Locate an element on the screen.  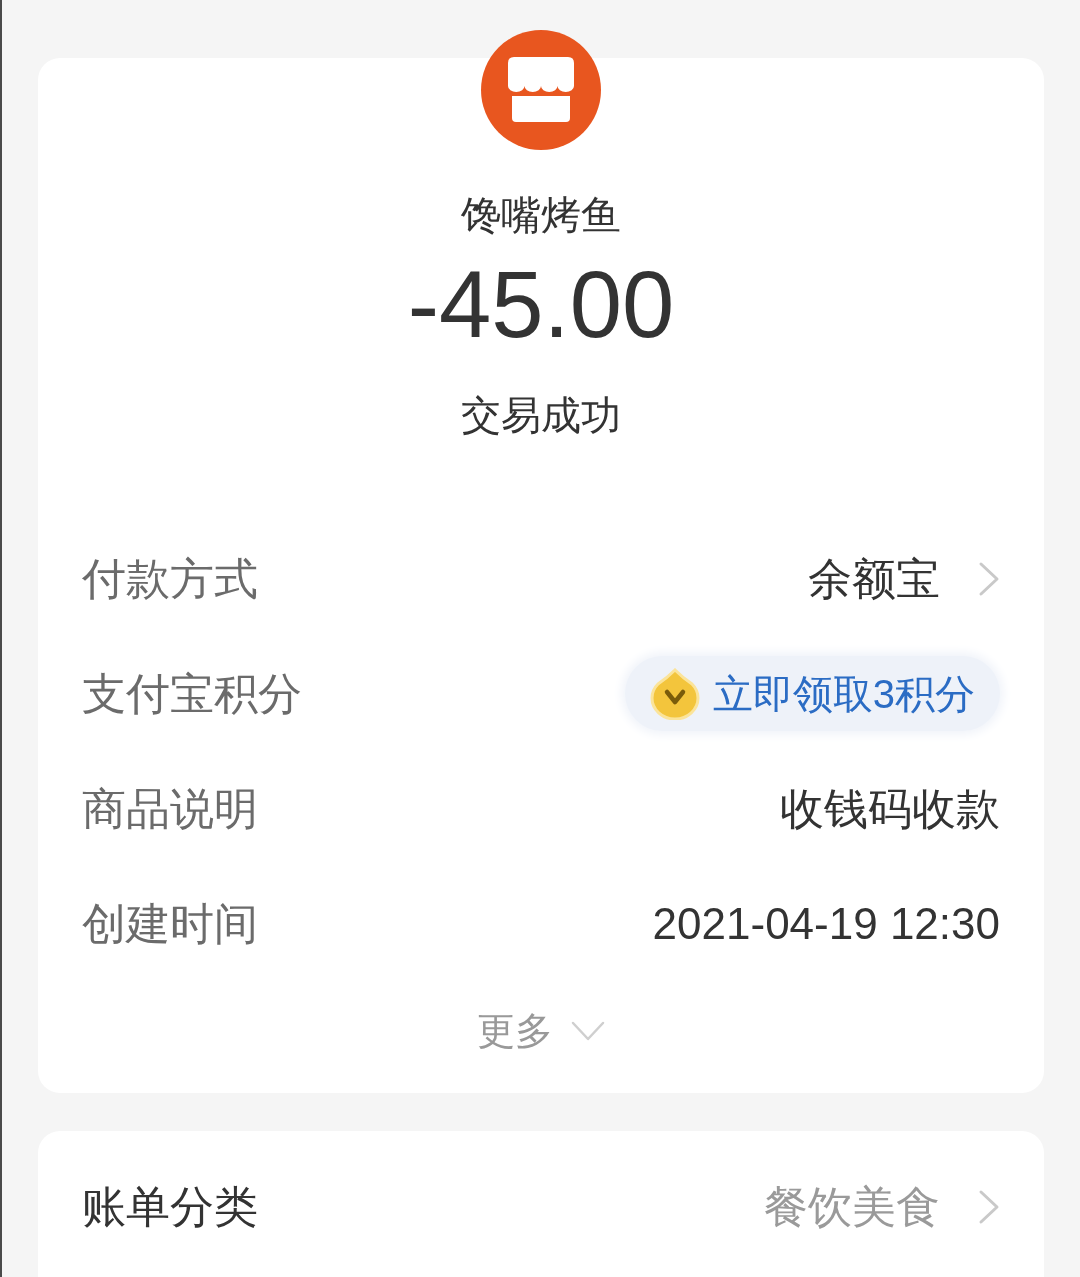
field-label: 付款方式 is located at coordinates (170, 578).